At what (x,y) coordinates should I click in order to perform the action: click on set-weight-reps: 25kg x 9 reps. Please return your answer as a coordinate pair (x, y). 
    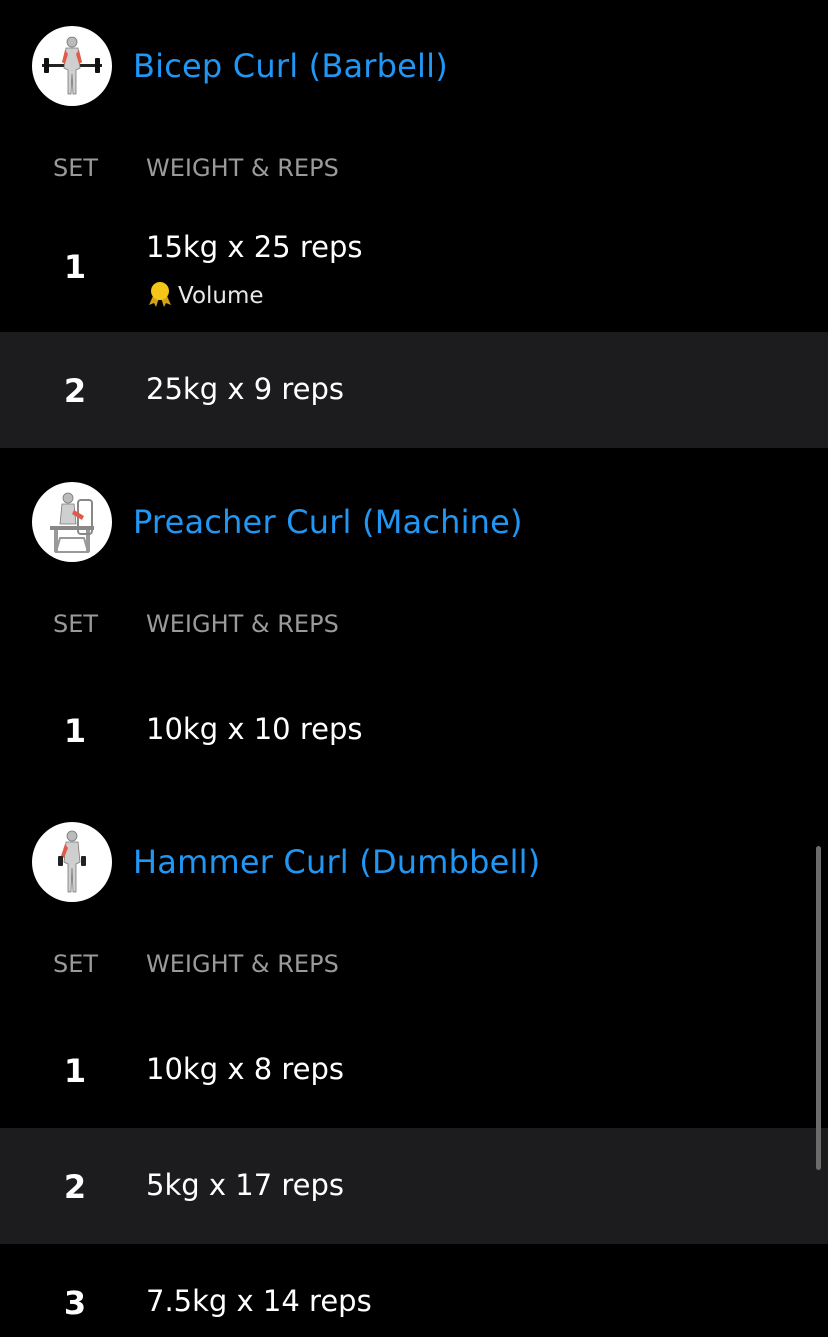
    Looking at the image, I should click on (245, 389).